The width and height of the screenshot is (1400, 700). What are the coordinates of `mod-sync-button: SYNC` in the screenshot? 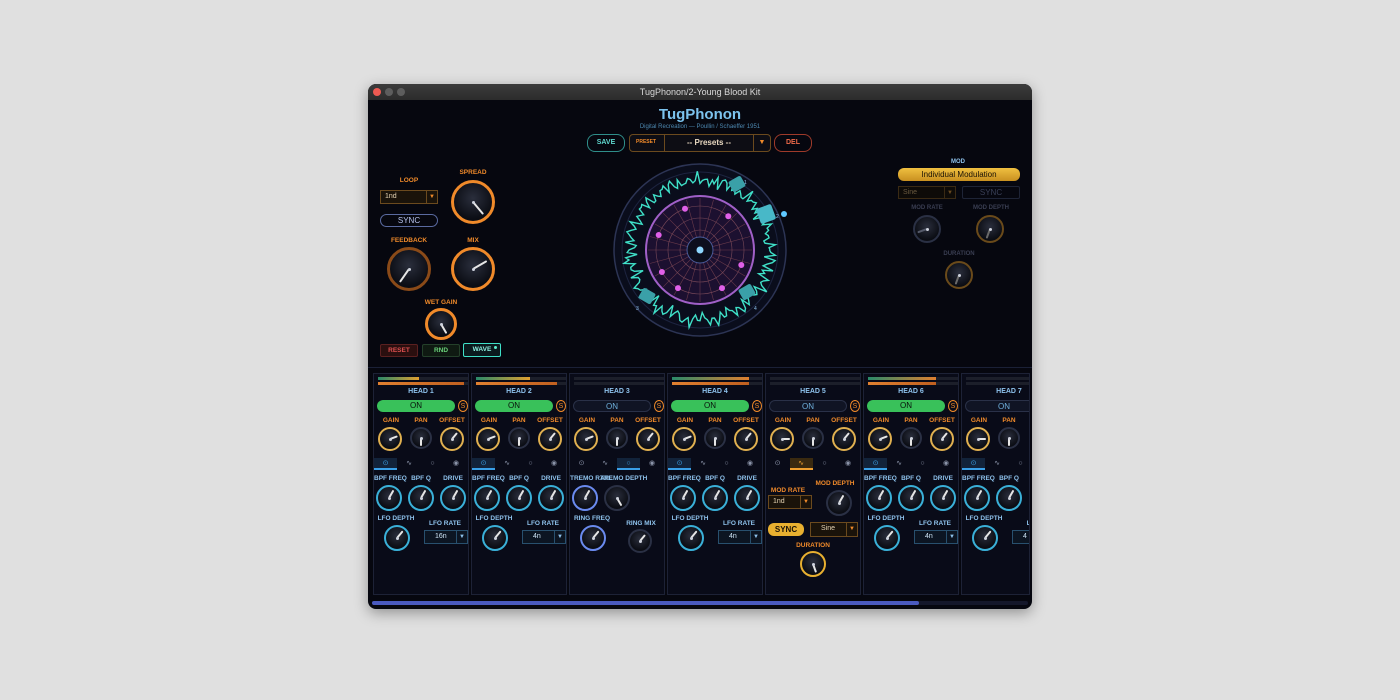 It's located at (991, 192).